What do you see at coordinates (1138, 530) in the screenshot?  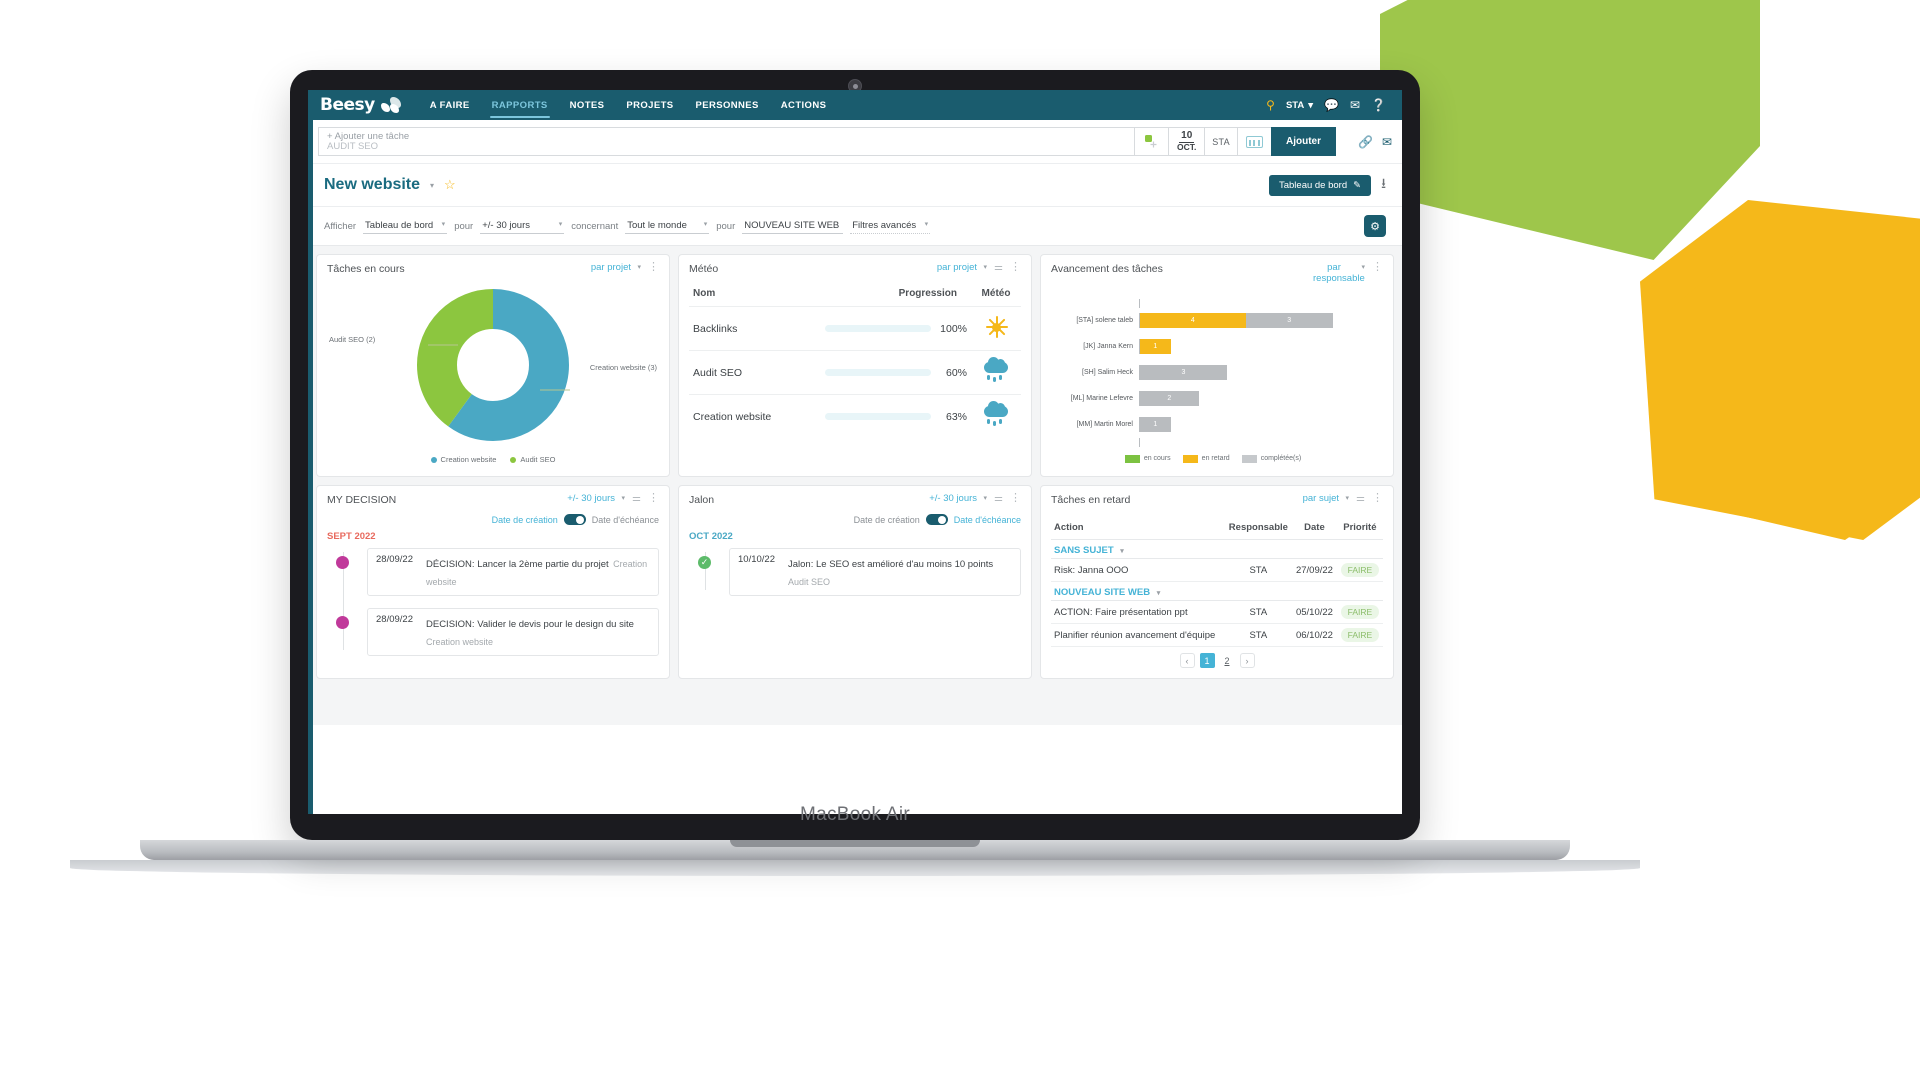 I see `col-action: Action` at bounding box center [1138, 530].